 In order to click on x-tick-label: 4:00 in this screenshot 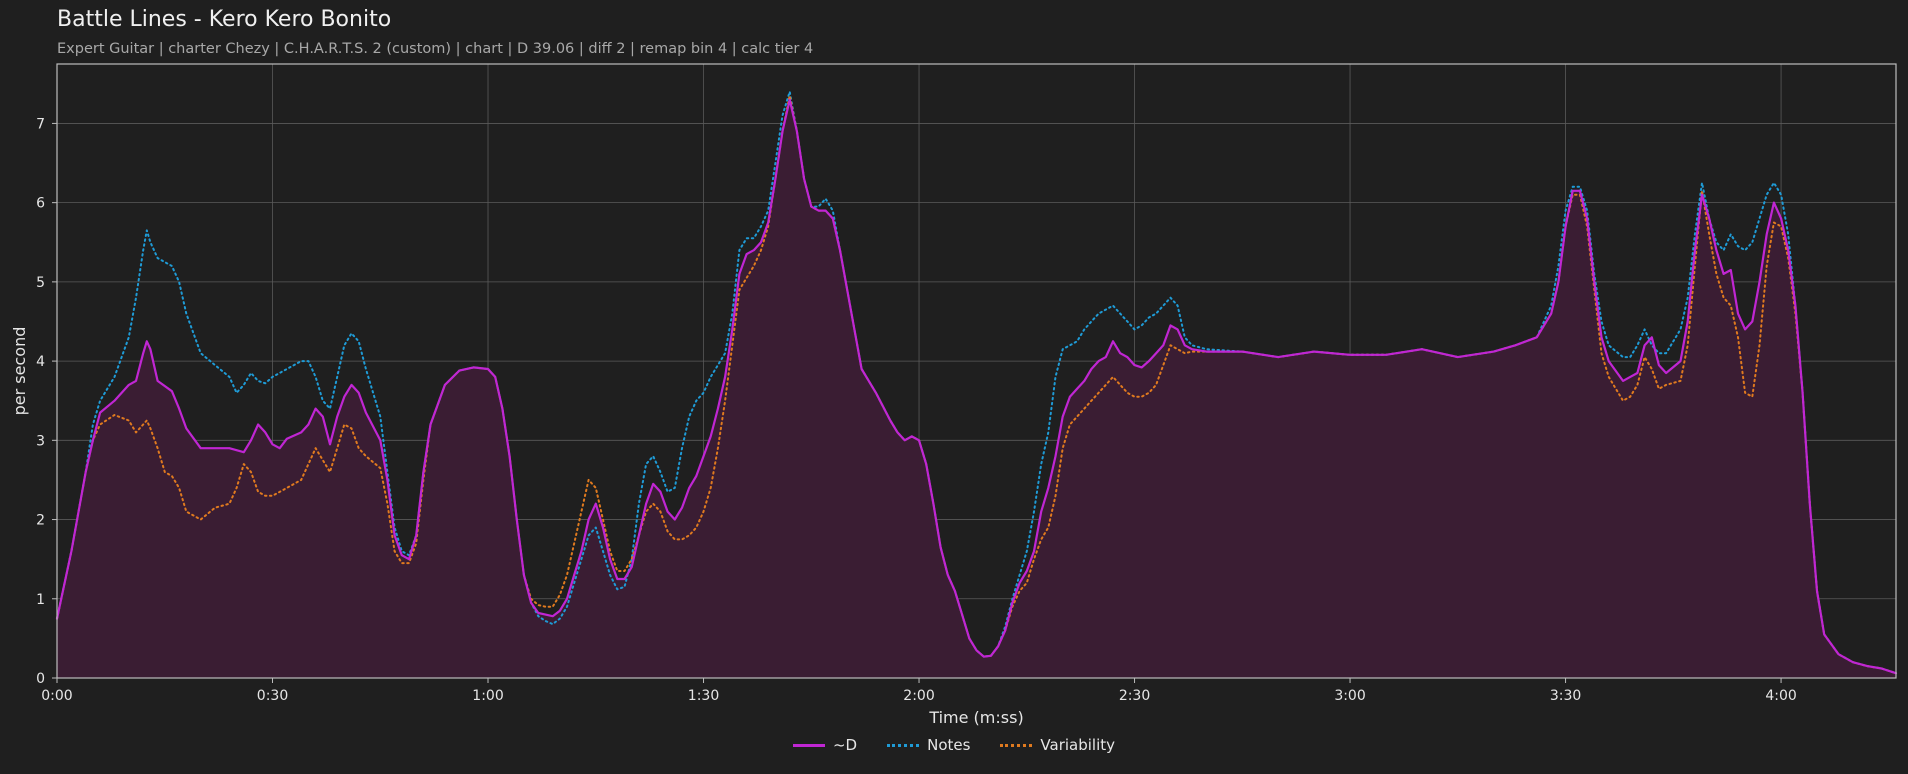, I will do `click(1780, 696)`.